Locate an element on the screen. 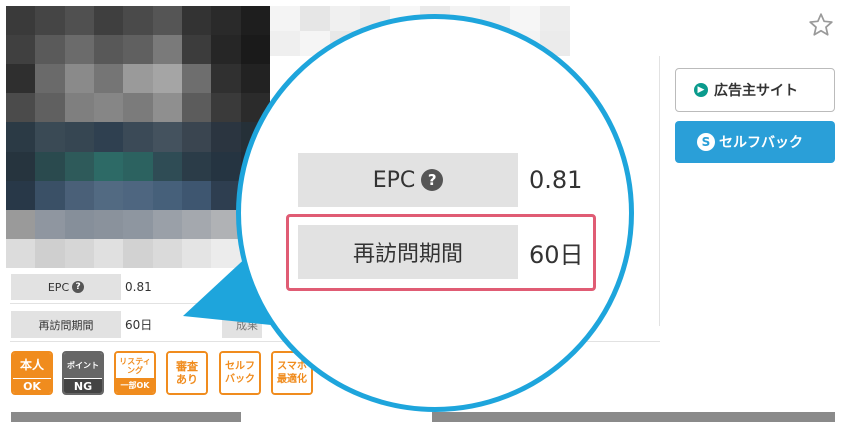 This screenshot has height=422, width=844. magnified-epc-label: EPC is located at coordinates (394, 180).